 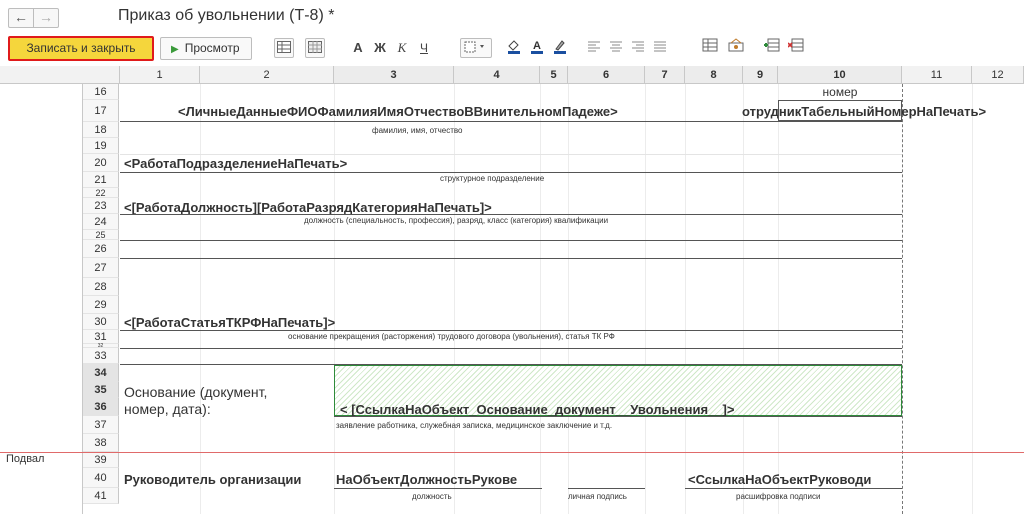 What do you see at coordinates (41, 299) in the screenshot?
I see `group-column` at bounding box center [41, 299].